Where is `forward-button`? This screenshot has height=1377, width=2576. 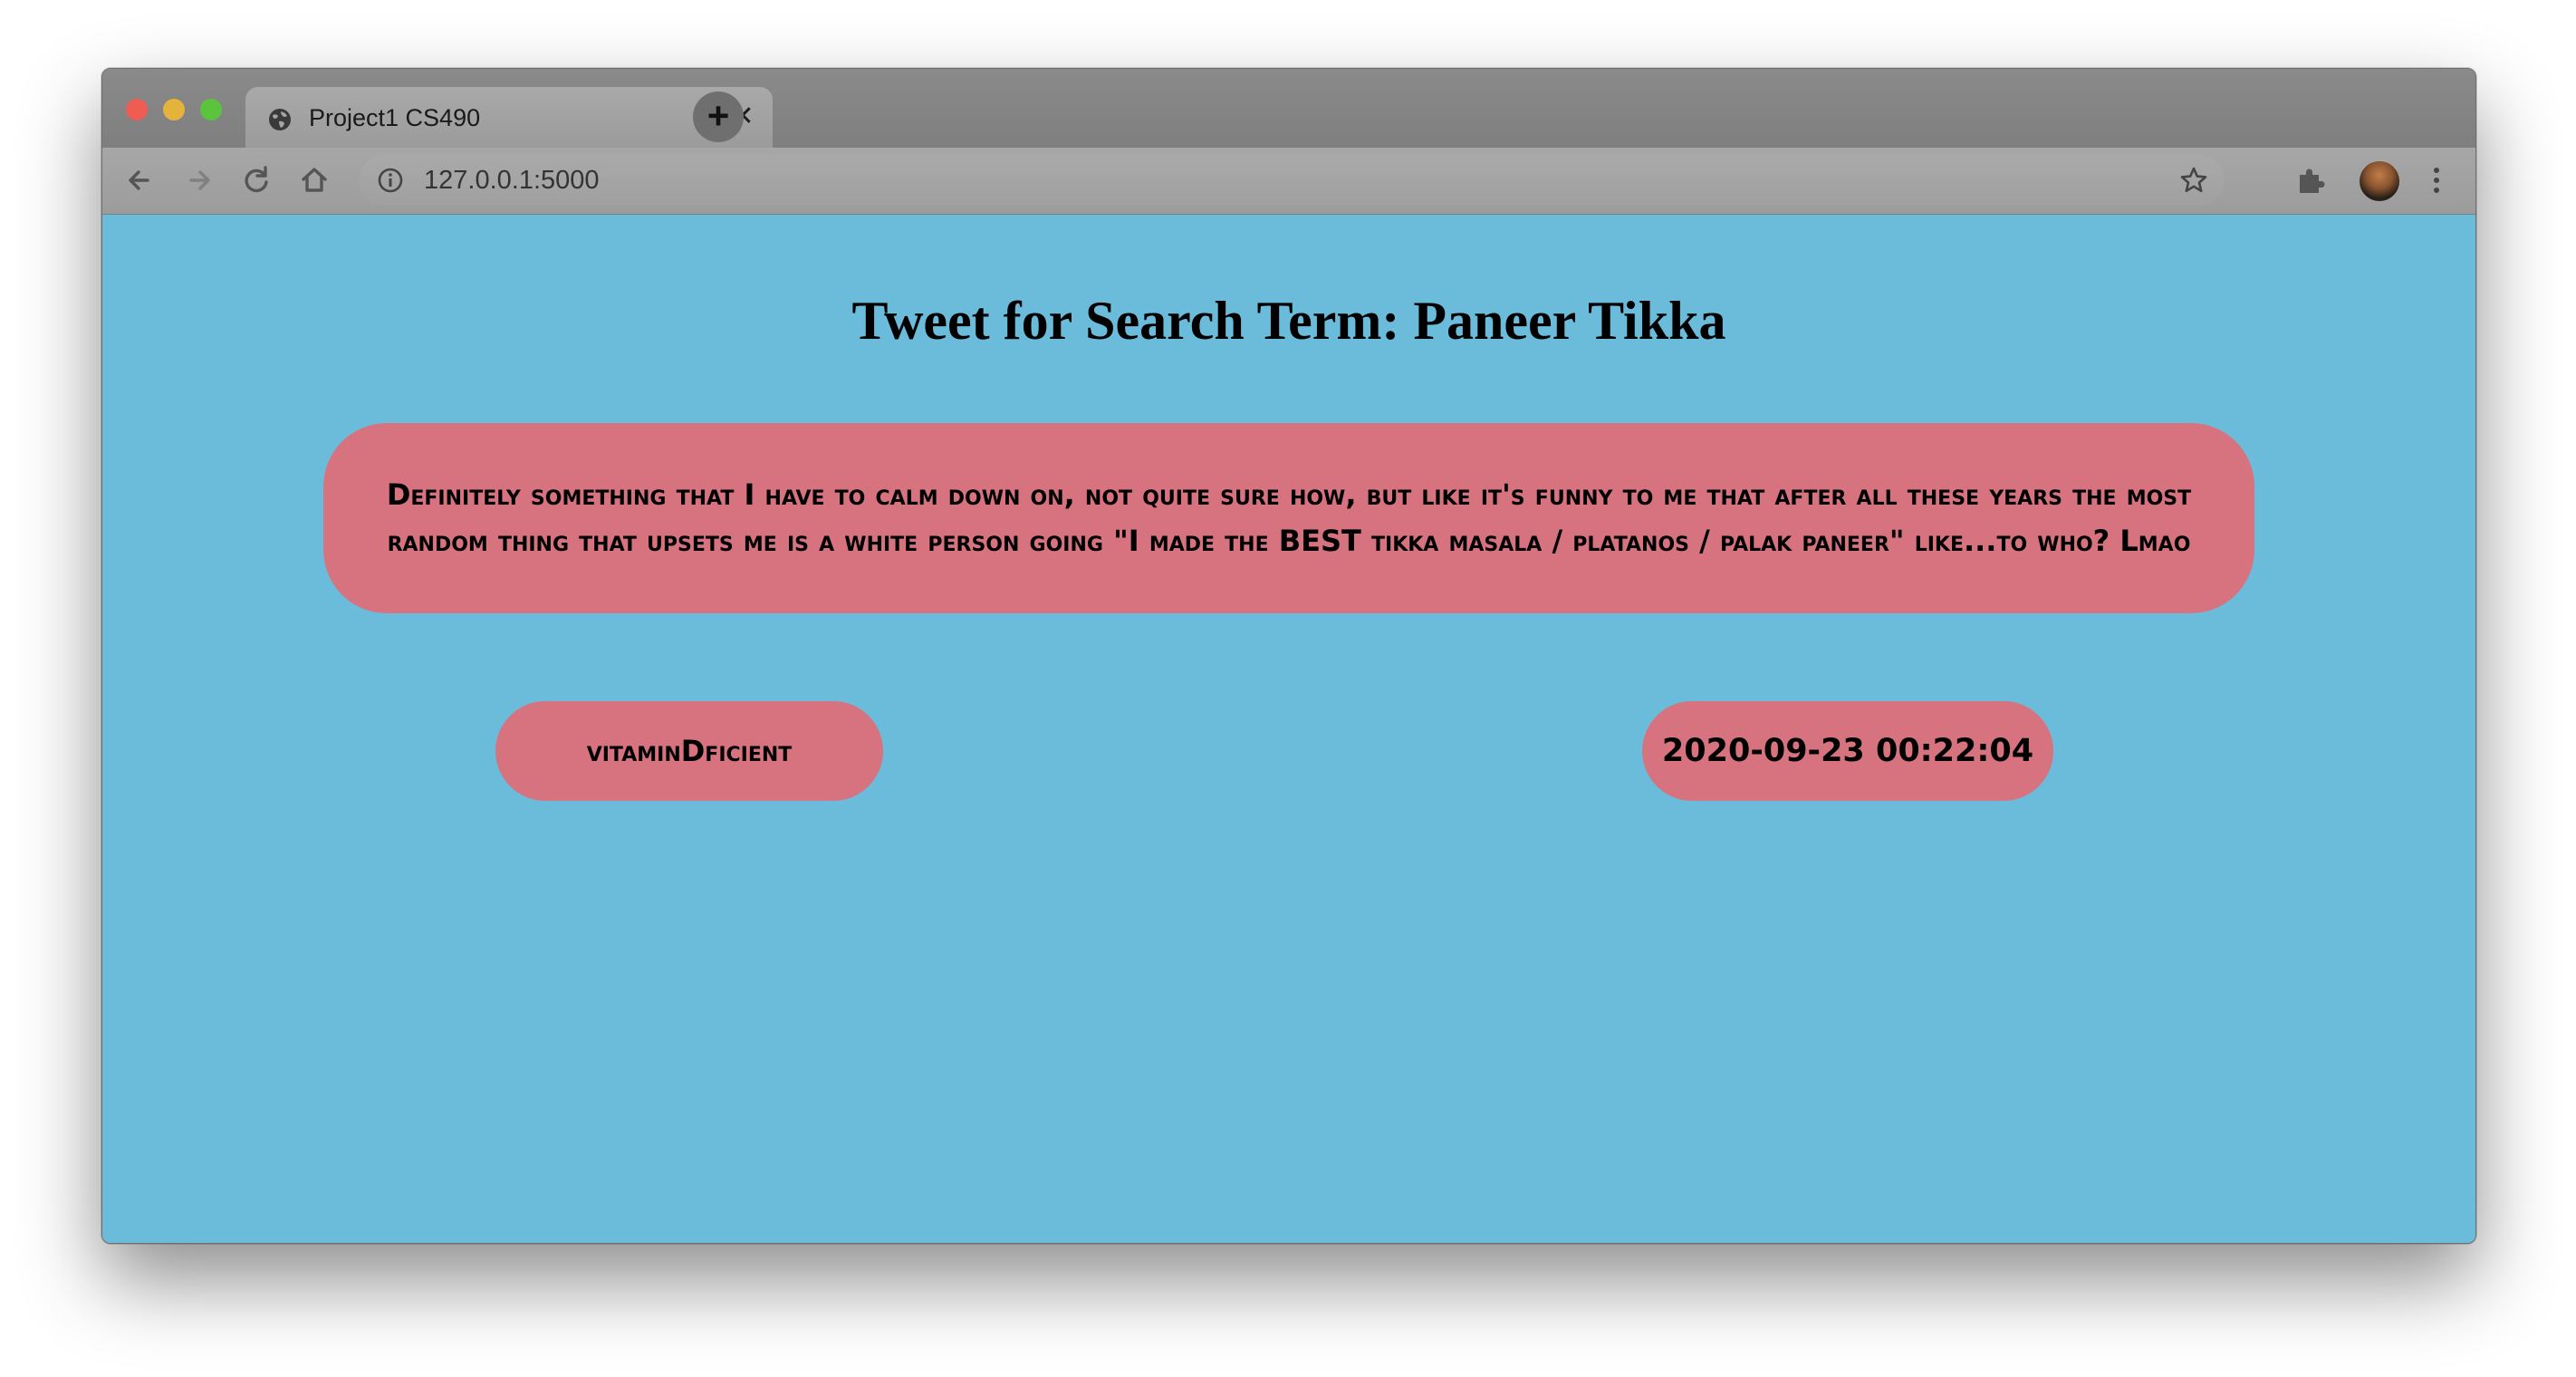
forward-button is located at coordinates (198, 180).